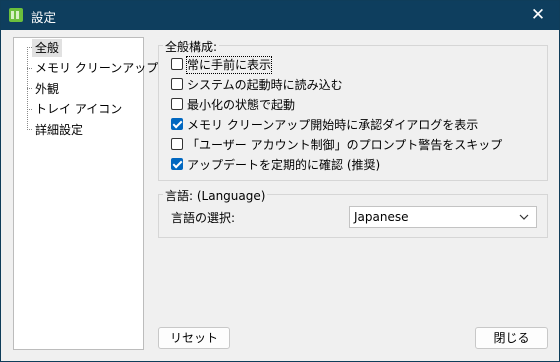  I want to click on title-bar: 設定 ✕, so click(280, 15).